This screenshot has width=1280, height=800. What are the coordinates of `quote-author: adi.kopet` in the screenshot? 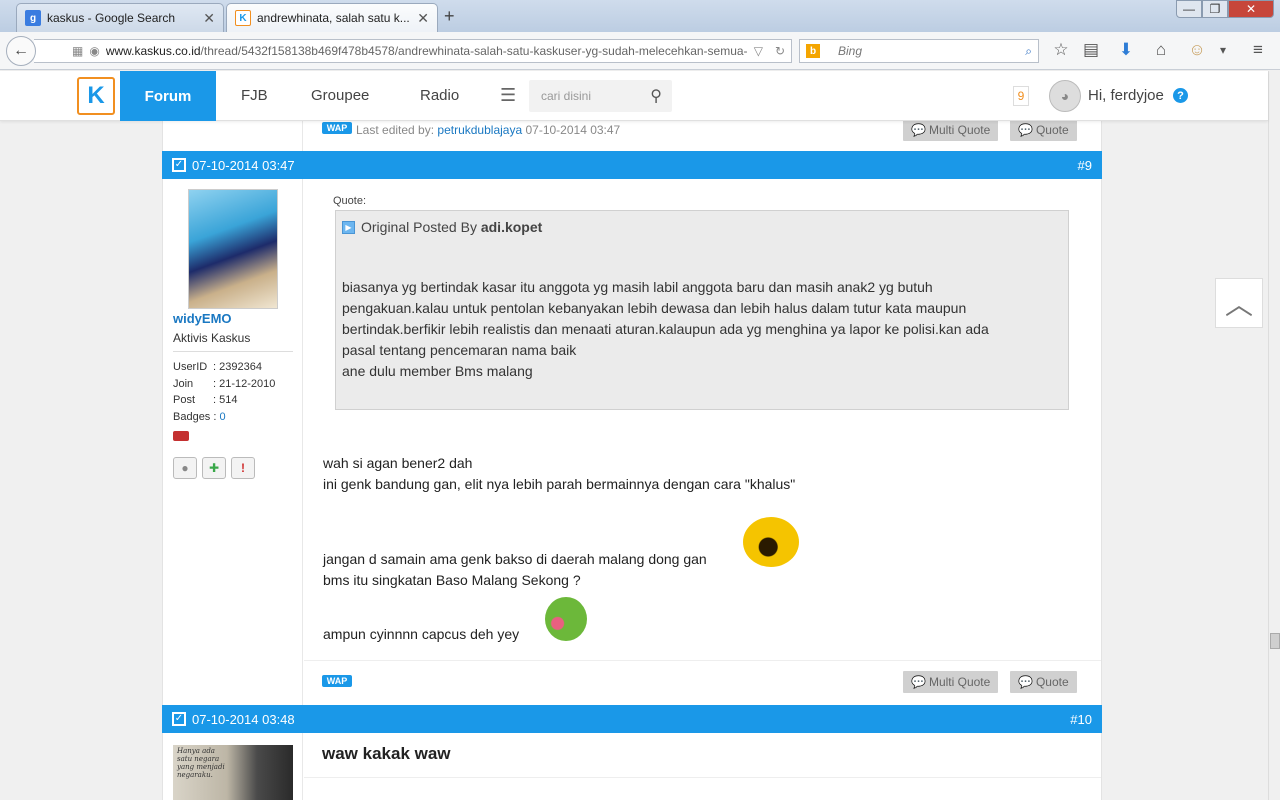 It's located at (511, 227).